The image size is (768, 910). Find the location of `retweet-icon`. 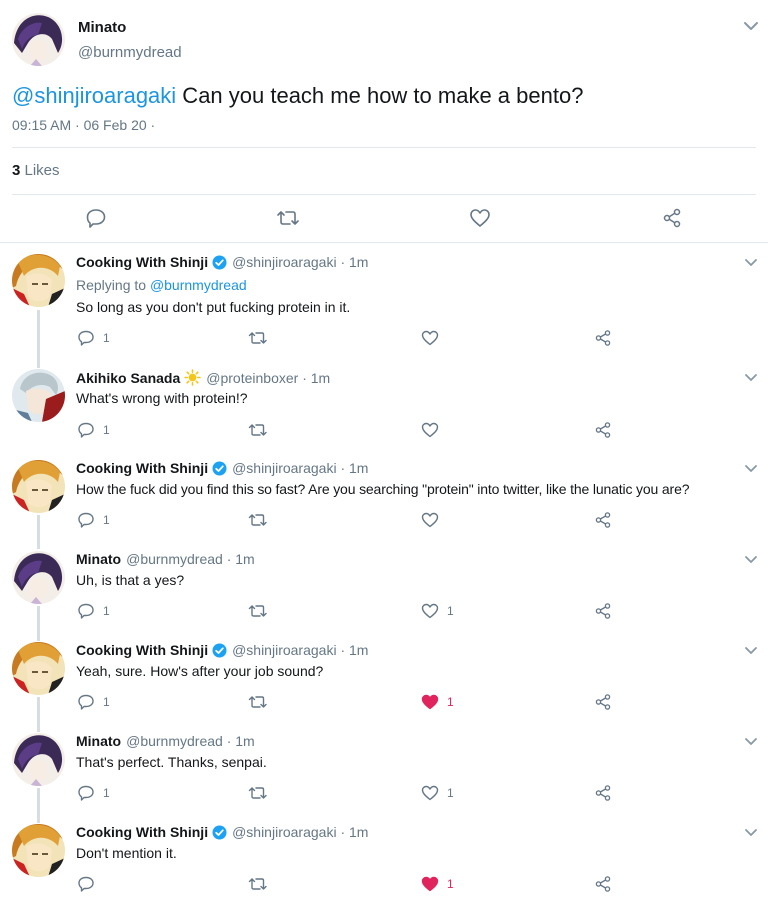

retweet-icon is located at coordinates (257, 884).